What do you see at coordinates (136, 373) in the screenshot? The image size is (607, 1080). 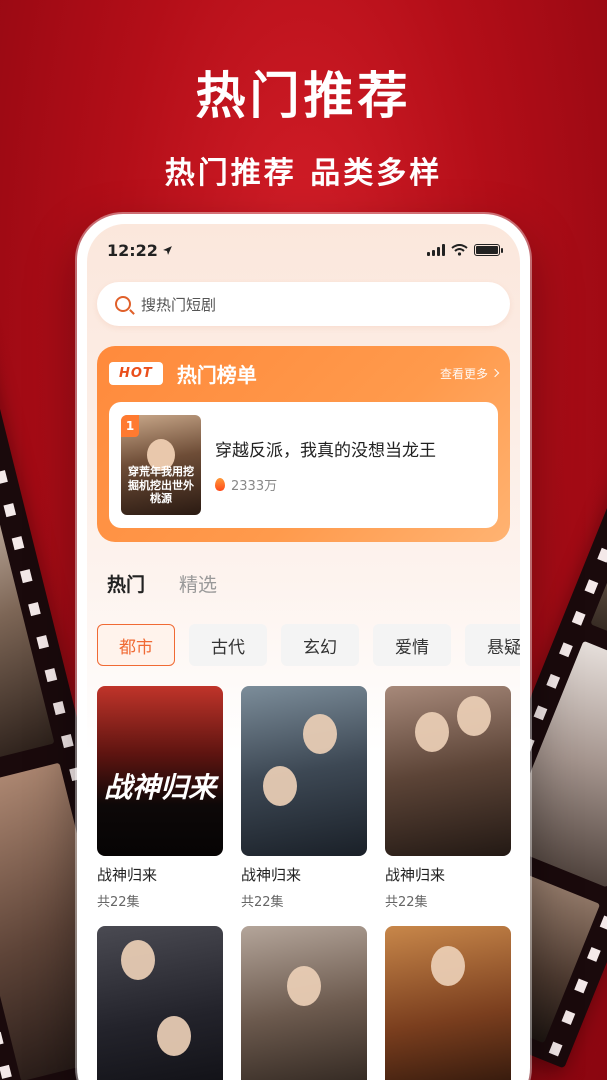 I see `hot-badge: HOT` at bounding box center [136, 373].